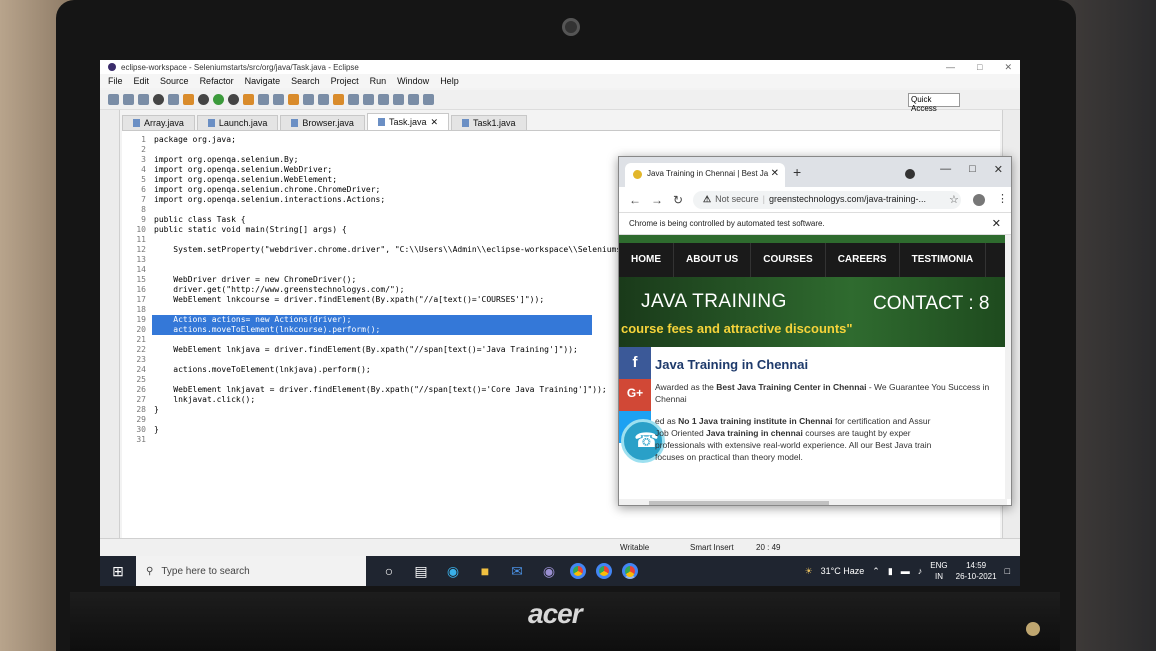 The height and width of the screenshot is (651, 1156). What do you see at coordinates (248, 99) in the screenshot?
I see `new-package-icon` at bounding box center [248, 99].